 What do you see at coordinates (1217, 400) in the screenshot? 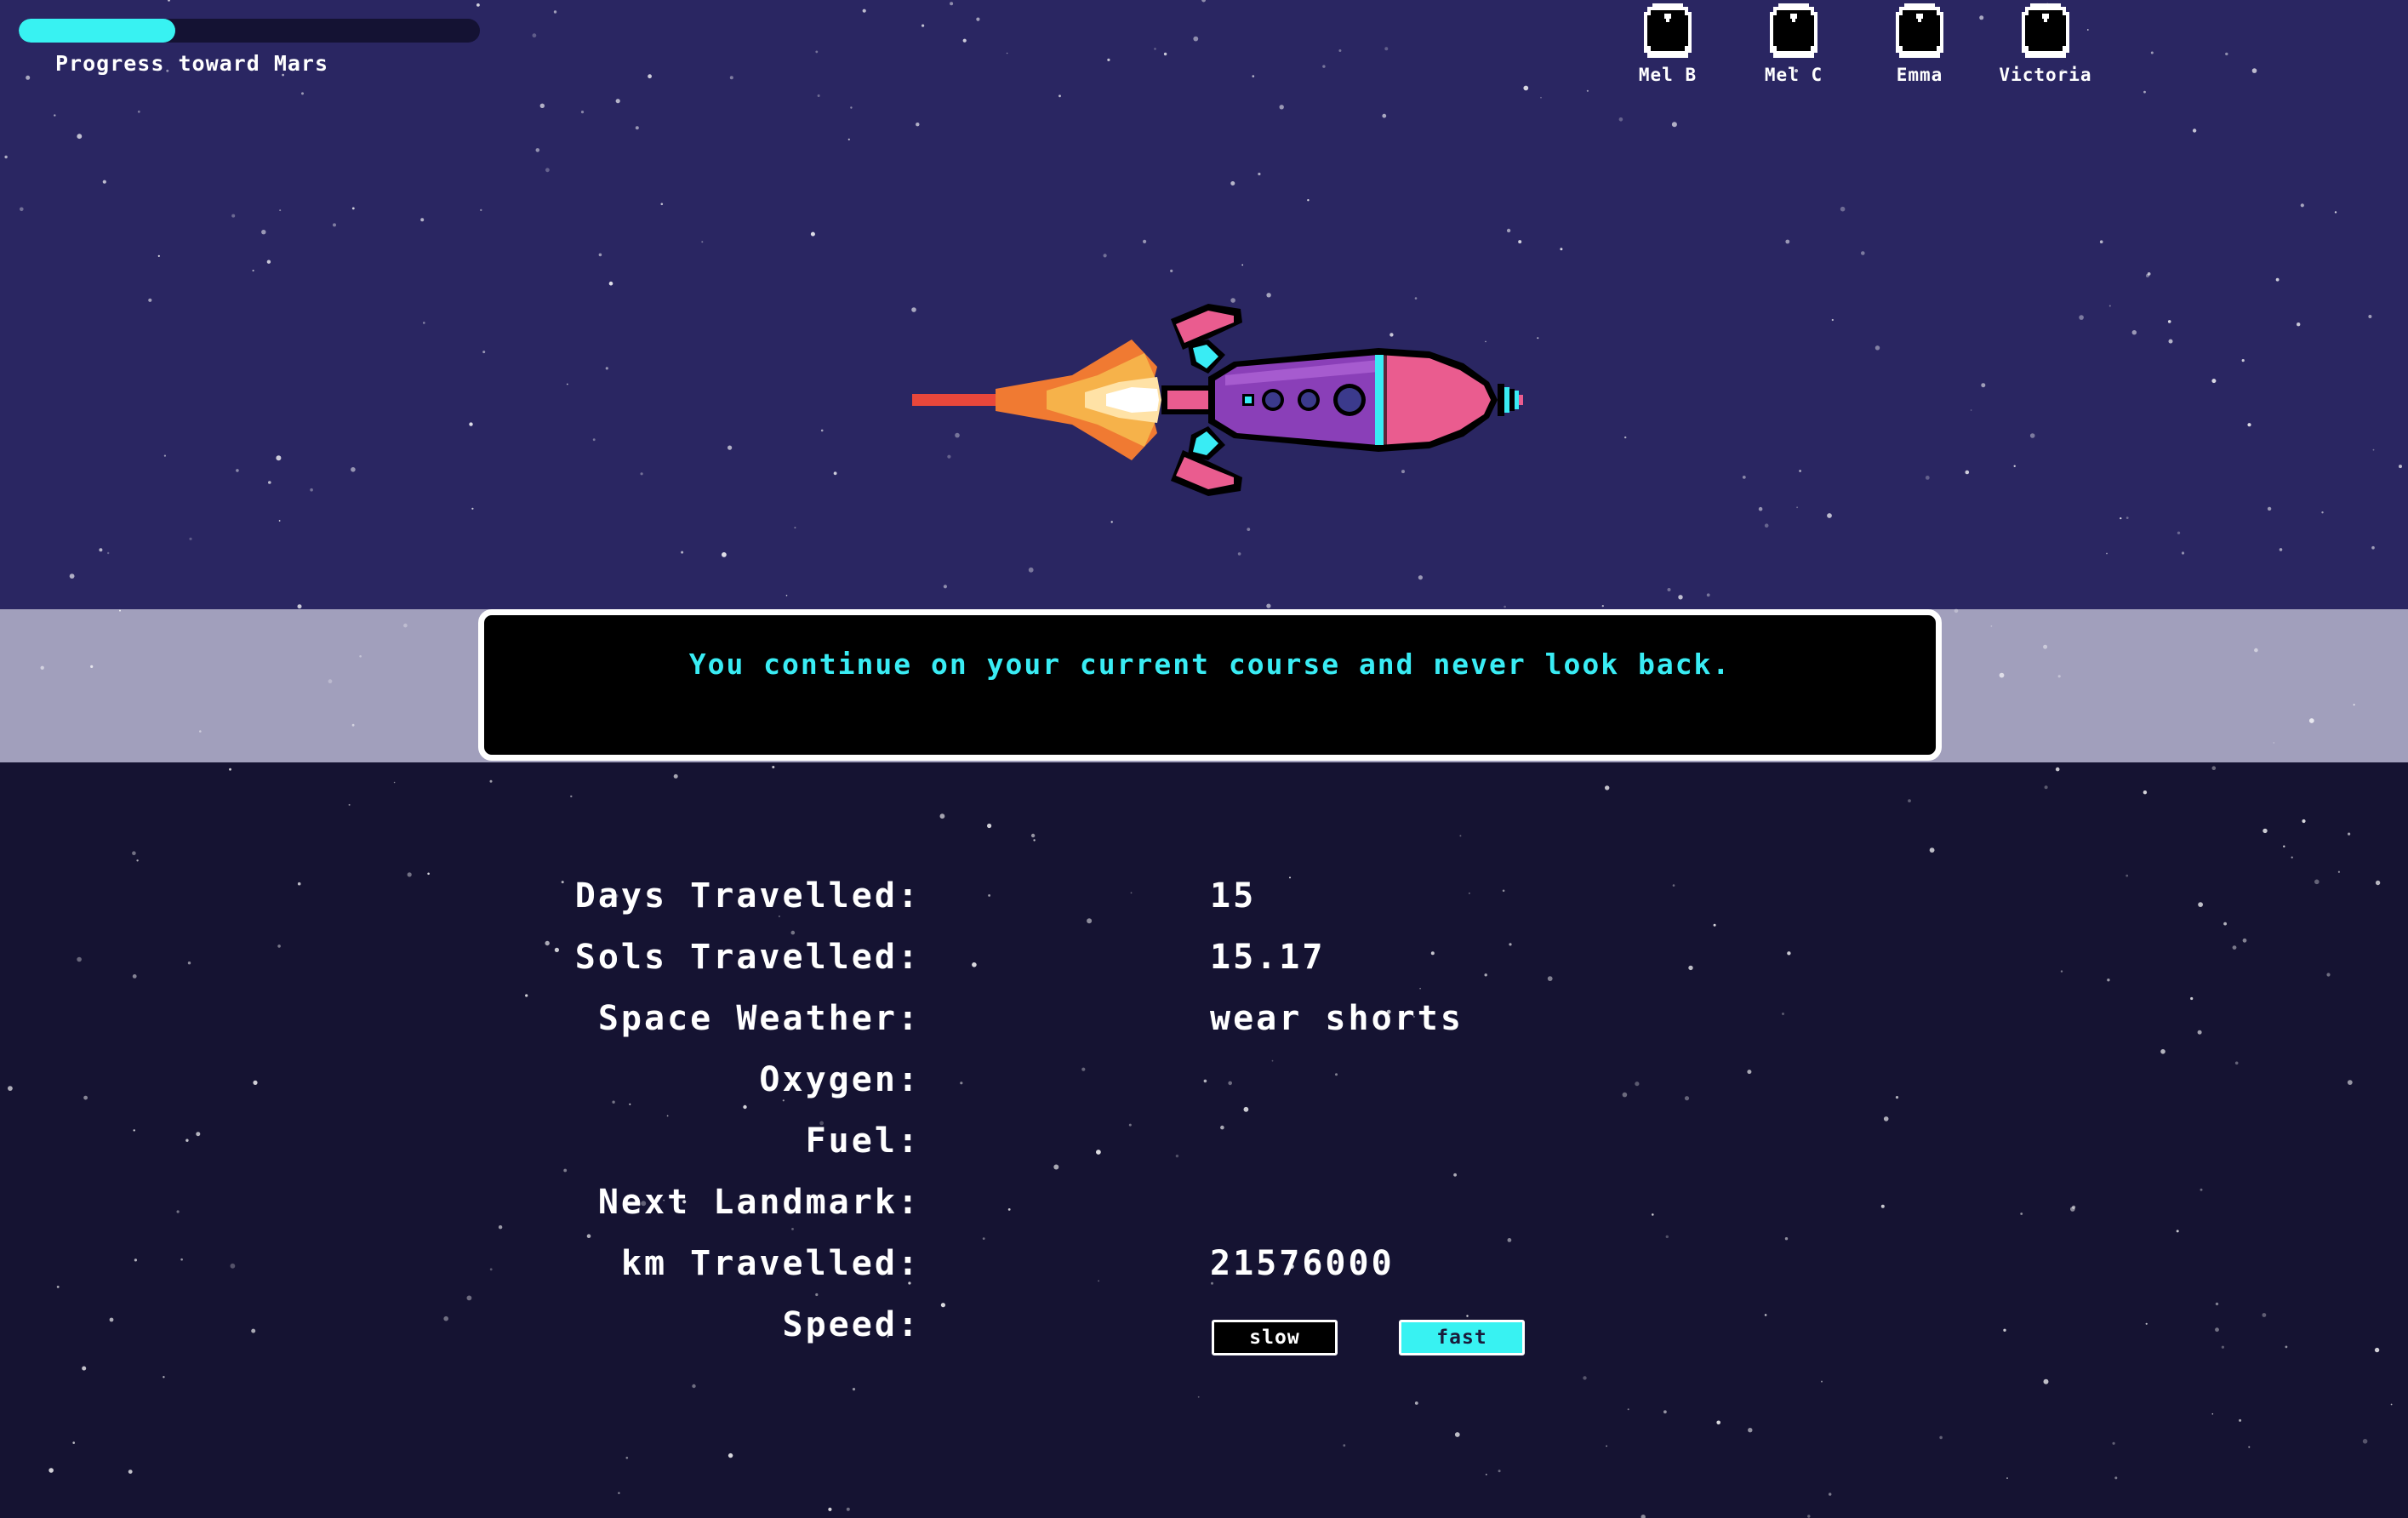
I see `pixel-rocket-icon` at bounding box center [1217, 400].